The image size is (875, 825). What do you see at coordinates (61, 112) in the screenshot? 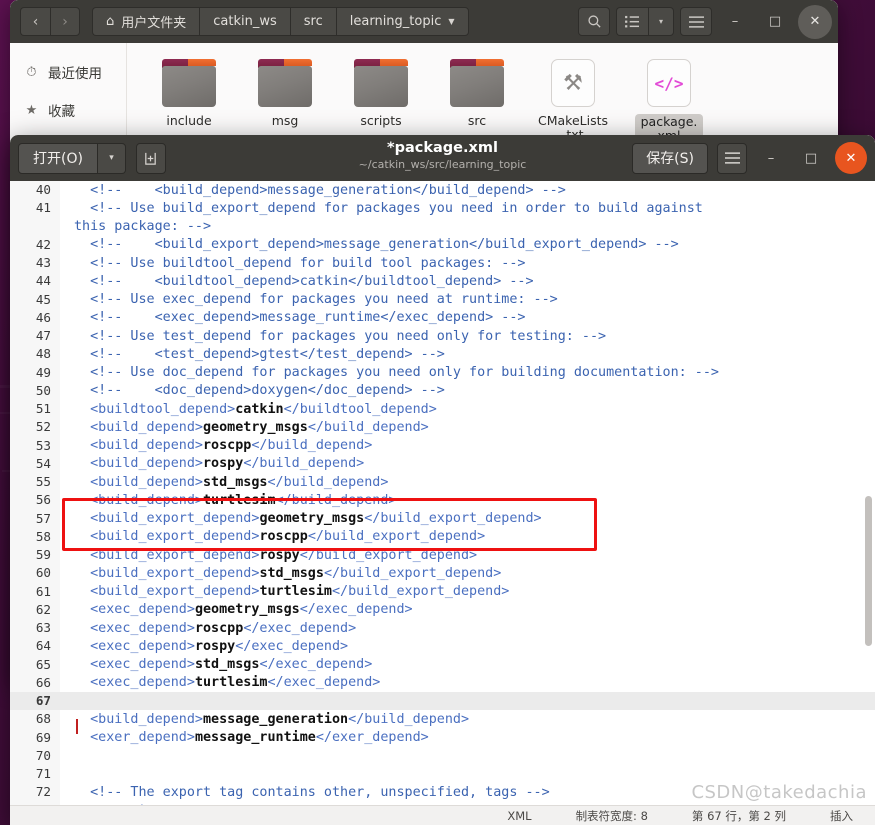
I see `sidebar-item-label: 收藏` at bounding box center [61, 112].